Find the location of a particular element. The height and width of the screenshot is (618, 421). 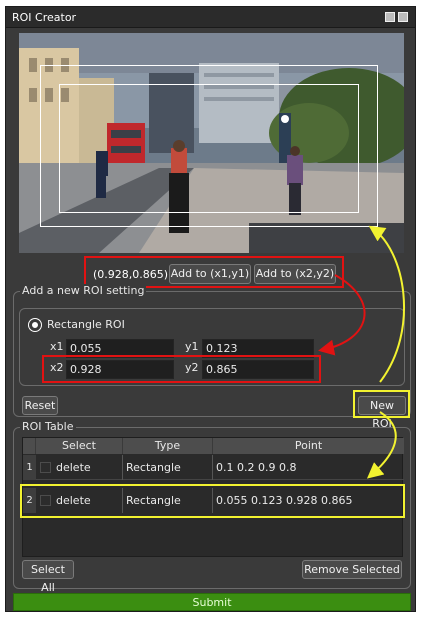

group-title: ROI Table is located at coordinates (48, 426).